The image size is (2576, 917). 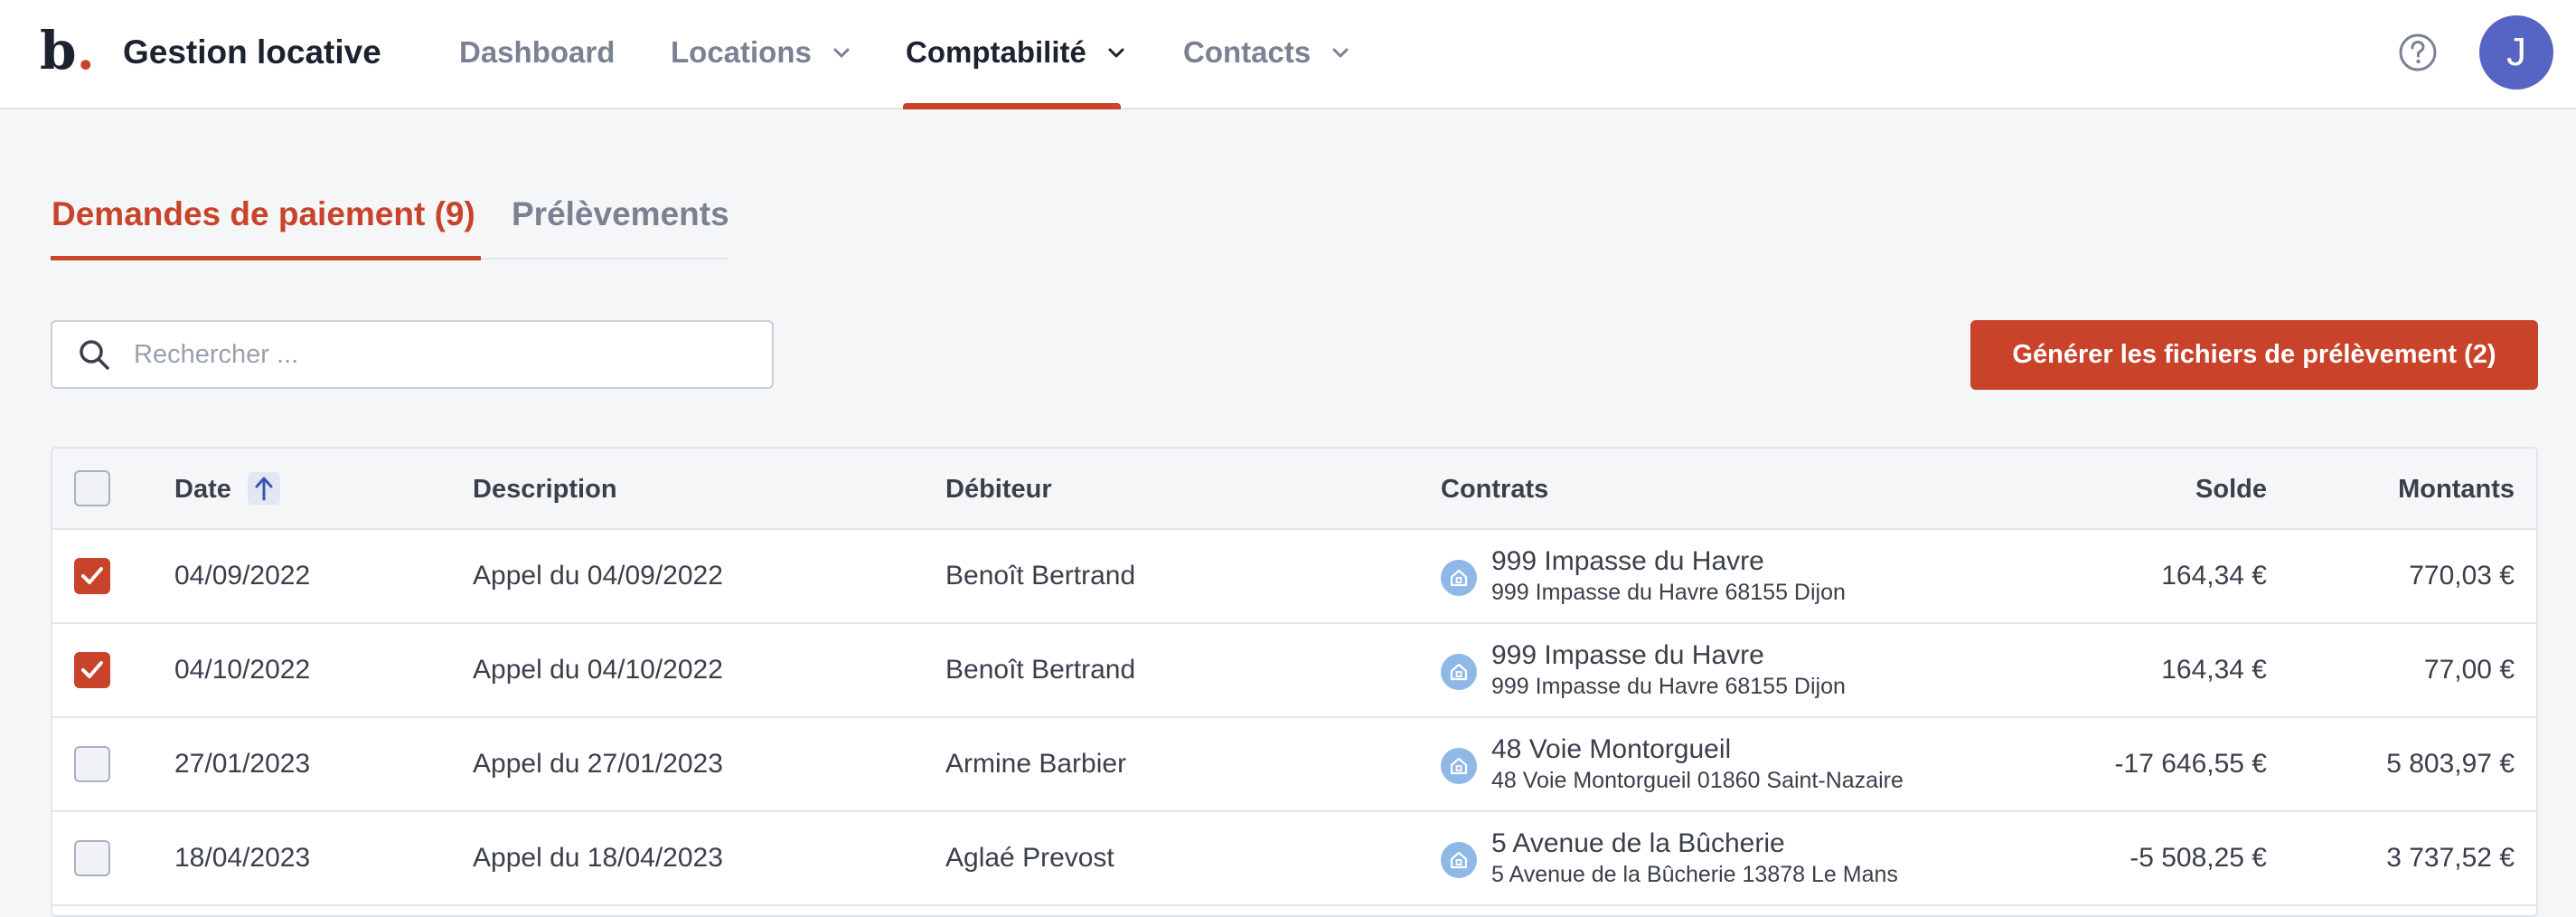 I want to click on cell-debtor: Aglaé Prevost, so click(x=1030, y=858).